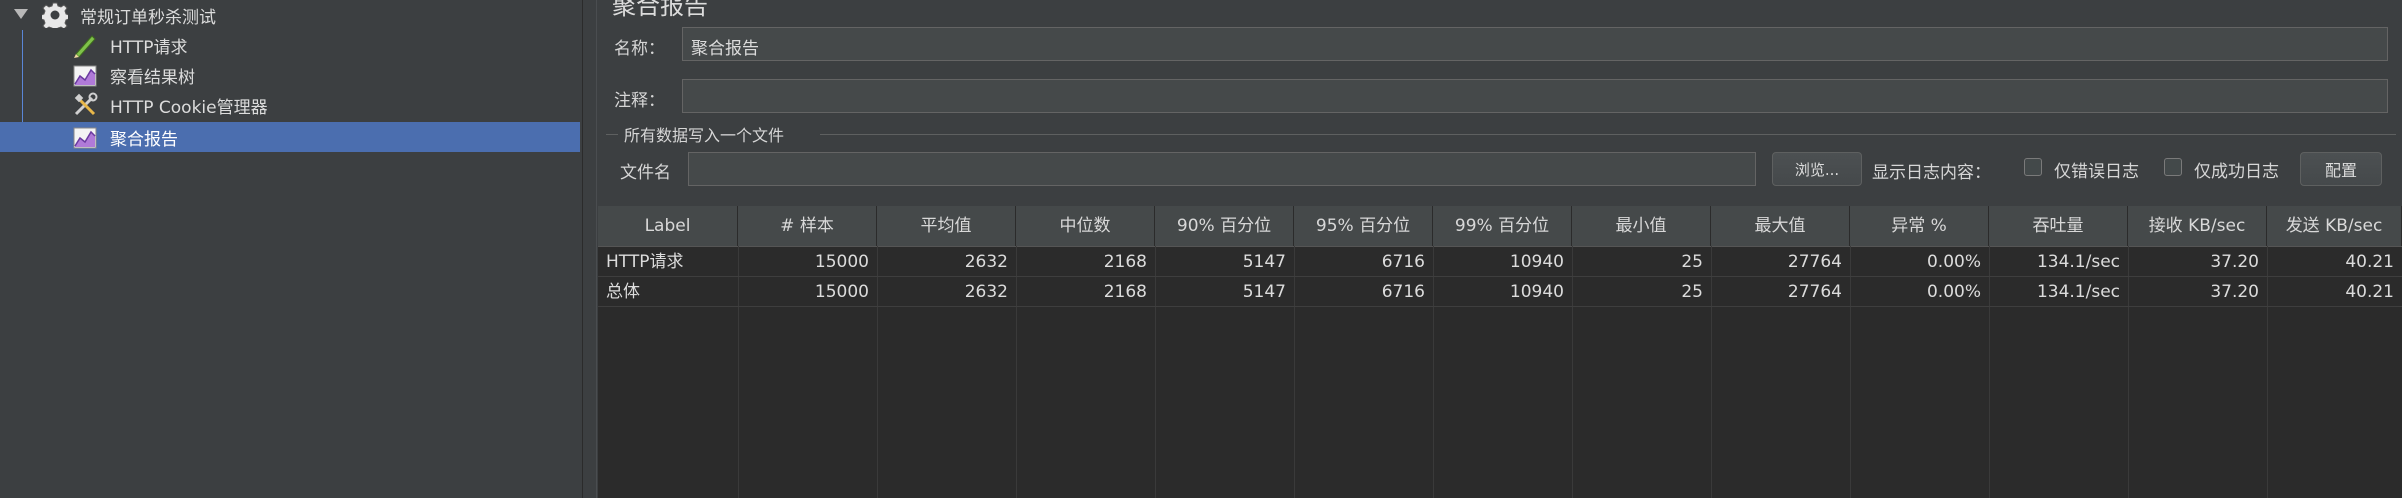 The height and width of the screenshot is (498, 2402). Describe the element at coordinates (290, 137) in the screenshot. I see `tree-node-aggregate-report: 聚合报告` at that location.